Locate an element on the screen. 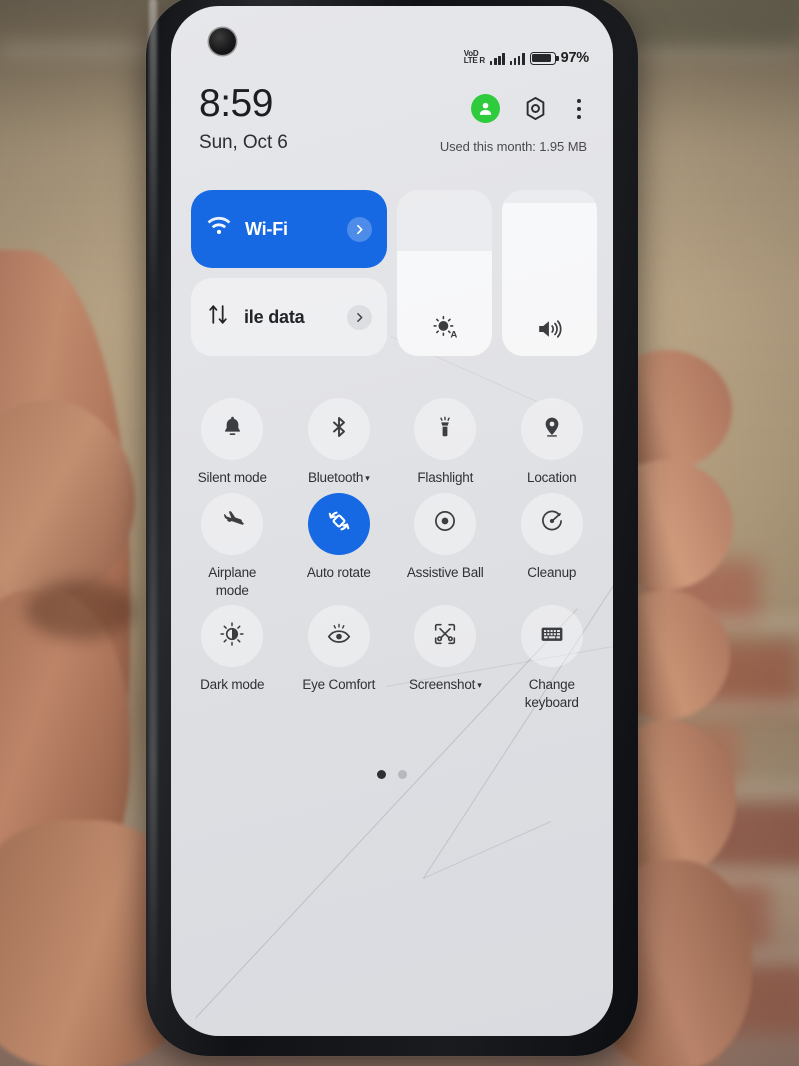 The height and width of the screenshot is (1066, 799). toggle-dark-mode: Dark mode is located at coordinates (232, 658).